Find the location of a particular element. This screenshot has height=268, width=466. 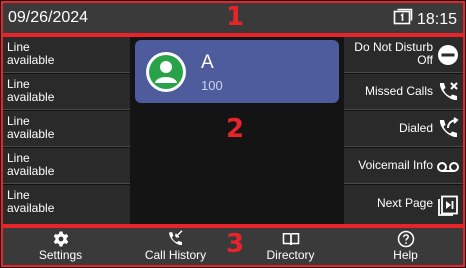

nav-label: Call History is located at coordinates (175, 255).